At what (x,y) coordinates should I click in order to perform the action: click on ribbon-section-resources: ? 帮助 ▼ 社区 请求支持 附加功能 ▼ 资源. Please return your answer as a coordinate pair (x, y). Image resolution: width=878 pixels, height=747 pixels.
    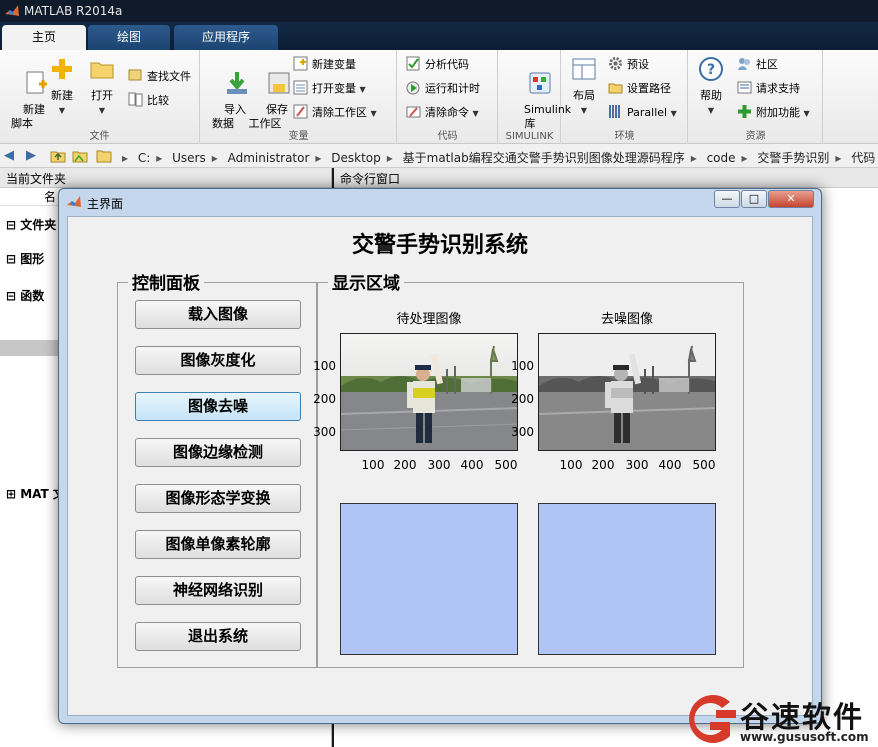
    Looking at the image, I should click on (756, 97).